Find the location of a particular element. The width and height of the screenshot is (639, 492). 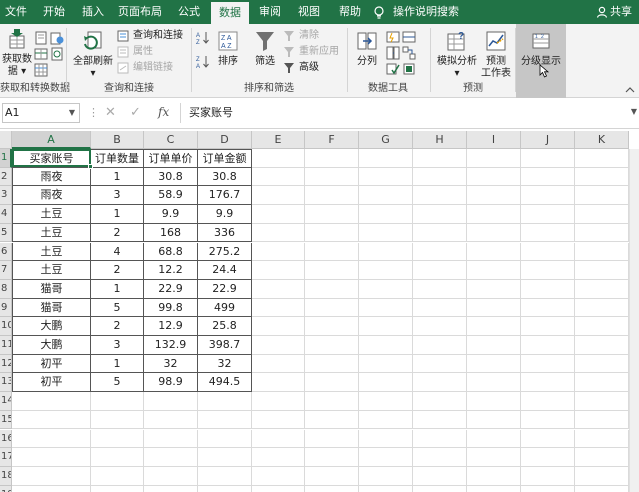

enter-icon: ✓ is located at coordinates (135, 112).